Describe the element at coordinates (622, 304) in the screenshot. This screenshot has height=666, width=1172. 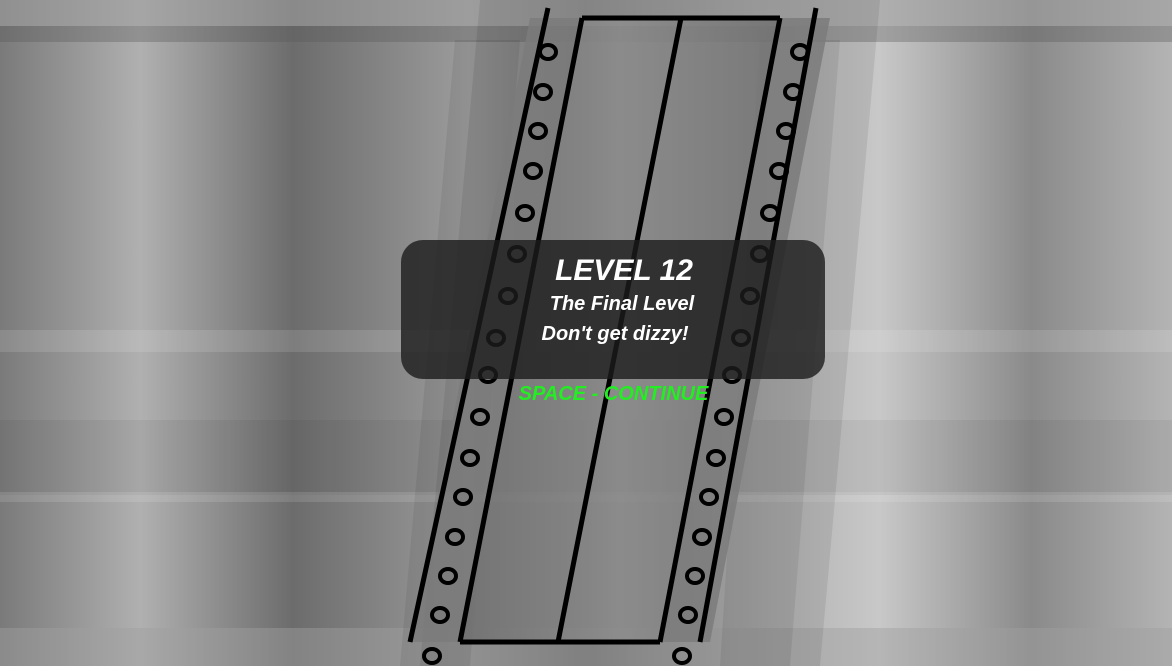
I see `level-subtitle: The Final Level` at that location.